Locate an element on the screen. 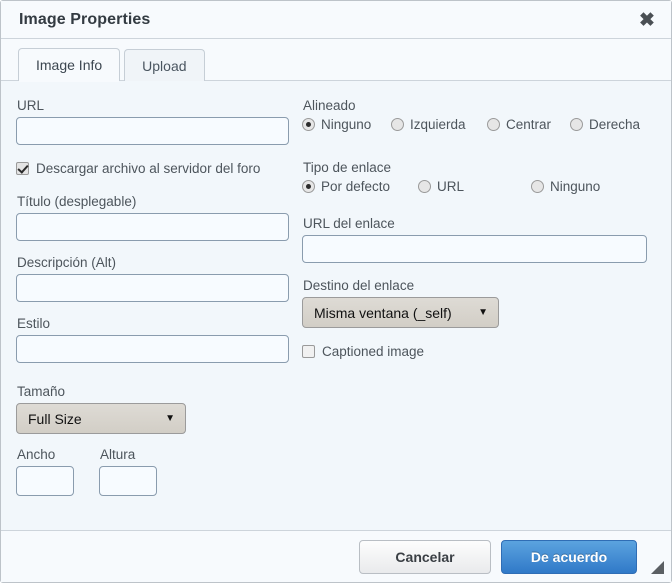 Image resolution: width=672 pixels, height=583 pixels. width-field-group: Ancho is located at coordinates (45, 471).